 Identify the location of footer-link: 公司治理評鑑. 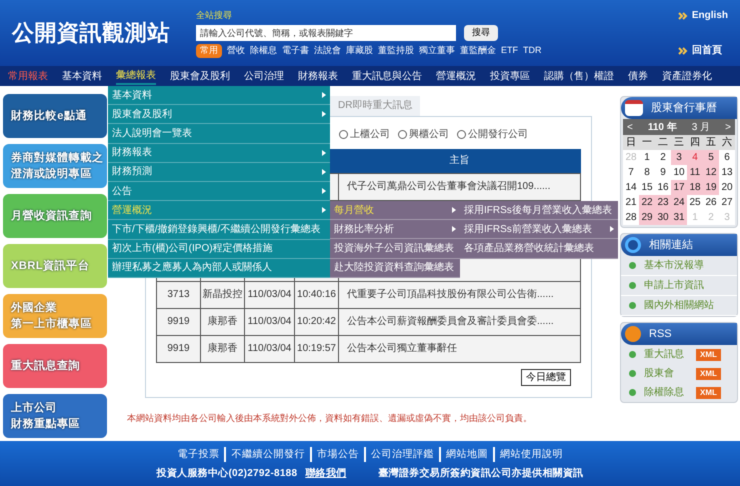
(403, 454).